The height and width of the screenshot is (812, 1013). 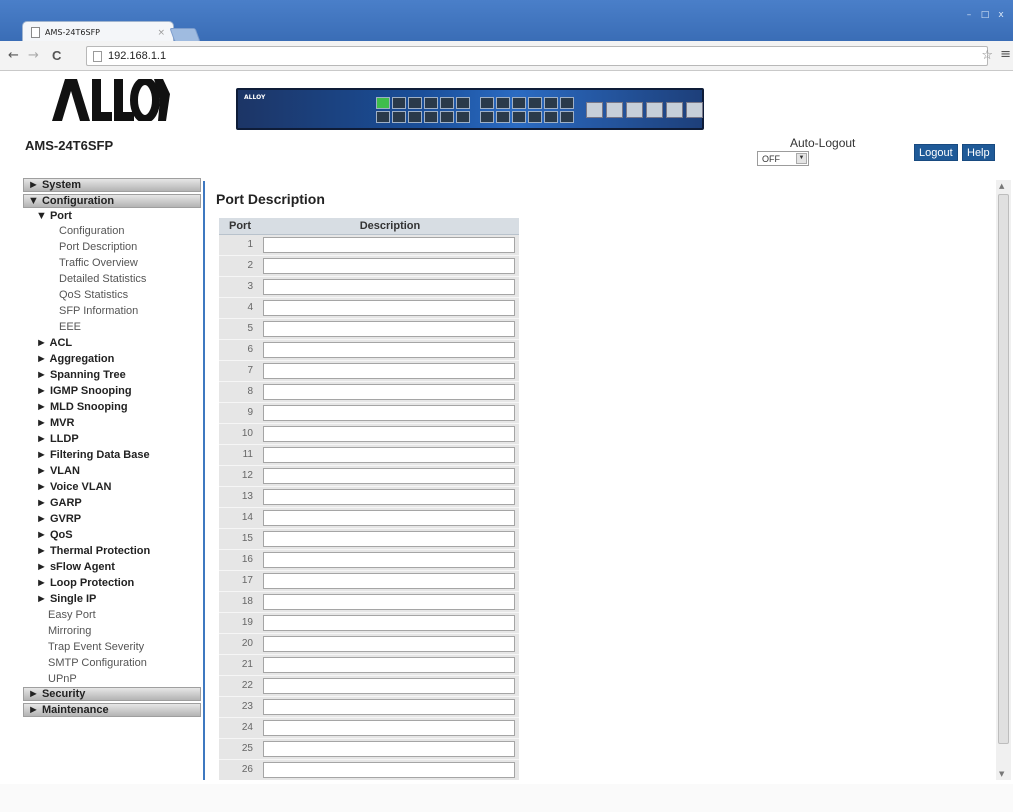 What do you see at coordinates (112, 295) in the screenshot?
I see `sidebar-qos-statistics: QoS Statistics` at bounding box center [112, 295].